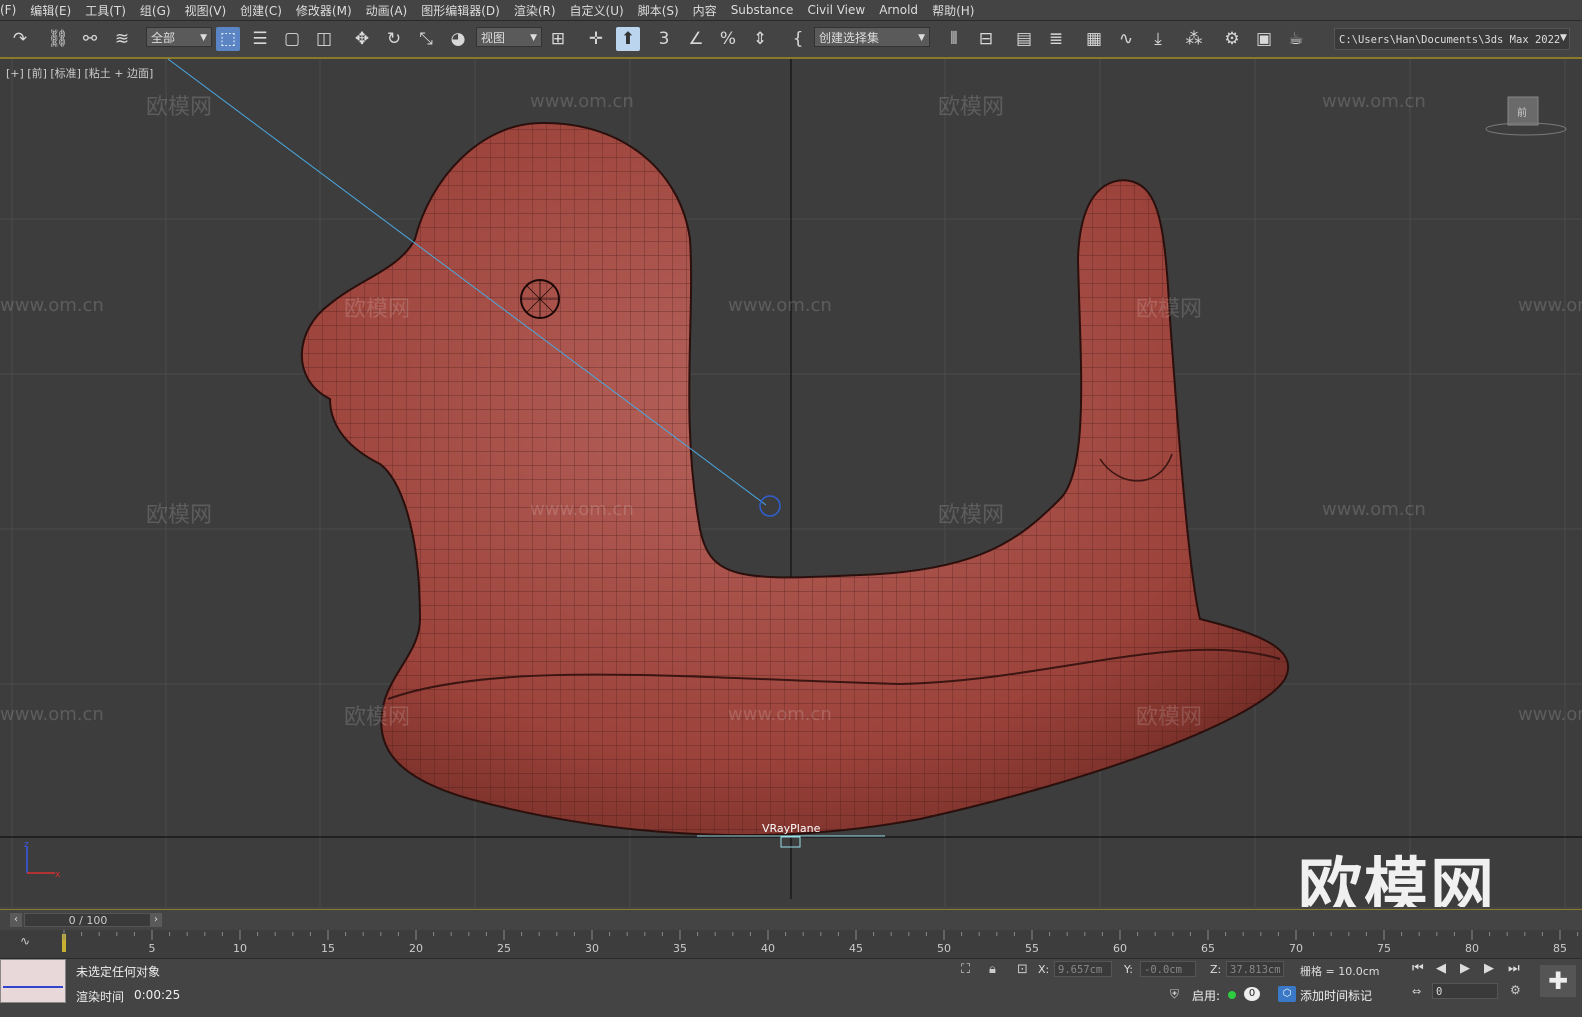  I want to click on pivot-center-icon: ⊞, so click(558, 39).